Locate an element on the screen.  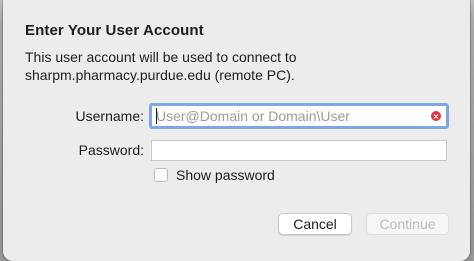
continue-button: Continue is located at coordinates (407, 224).